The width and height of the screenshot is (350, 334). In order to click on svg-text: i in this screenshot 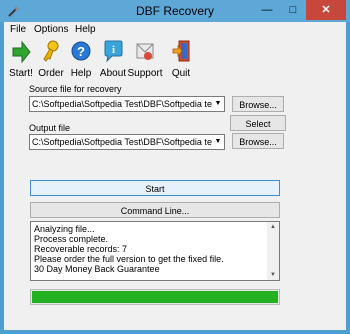, I will do `click(113, 50)`.